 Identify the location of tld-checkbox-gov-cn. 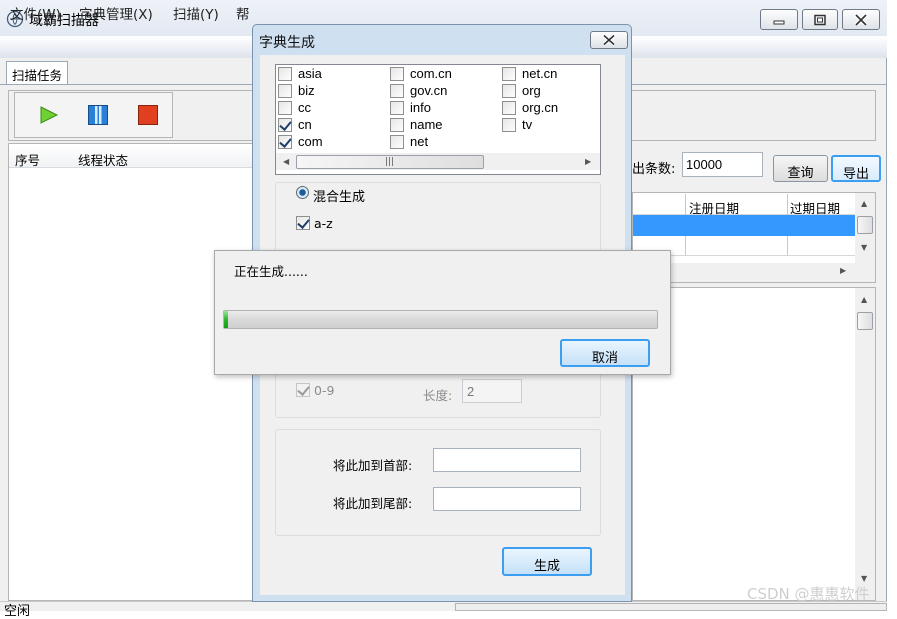
(397, 91).